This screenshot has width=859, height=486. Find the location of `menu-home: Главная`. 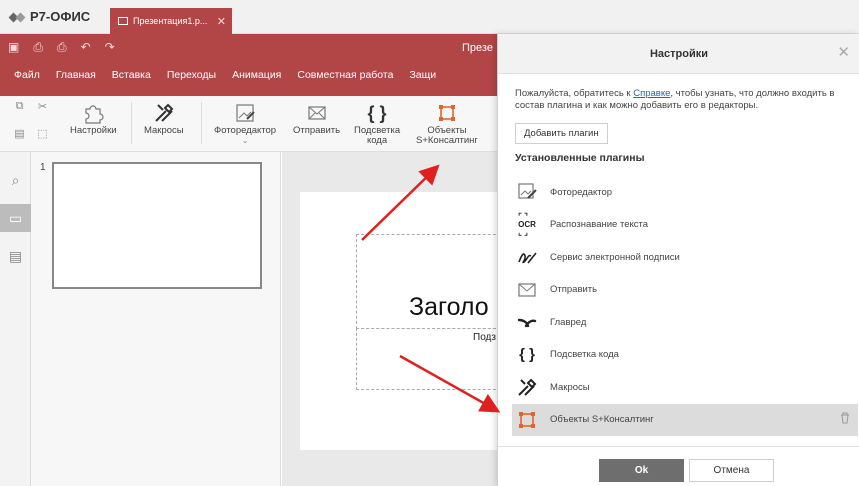

menu-home: Главная is located at coordinates (76, 75).